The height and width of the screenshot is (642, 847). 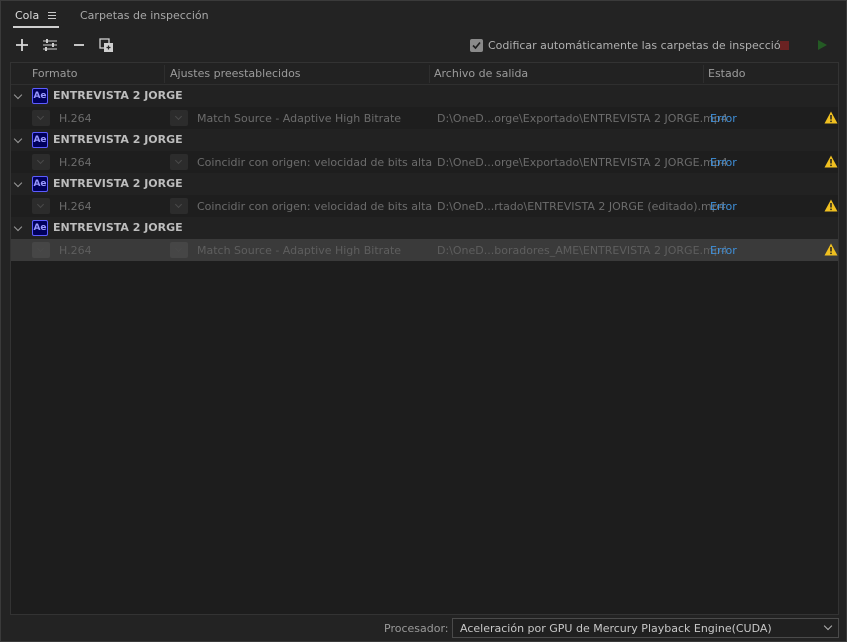 What do you see at coordinates (416, 628) in the screenshot?
I see `processor-label: Procesador:` at bounding box center [416, 628].